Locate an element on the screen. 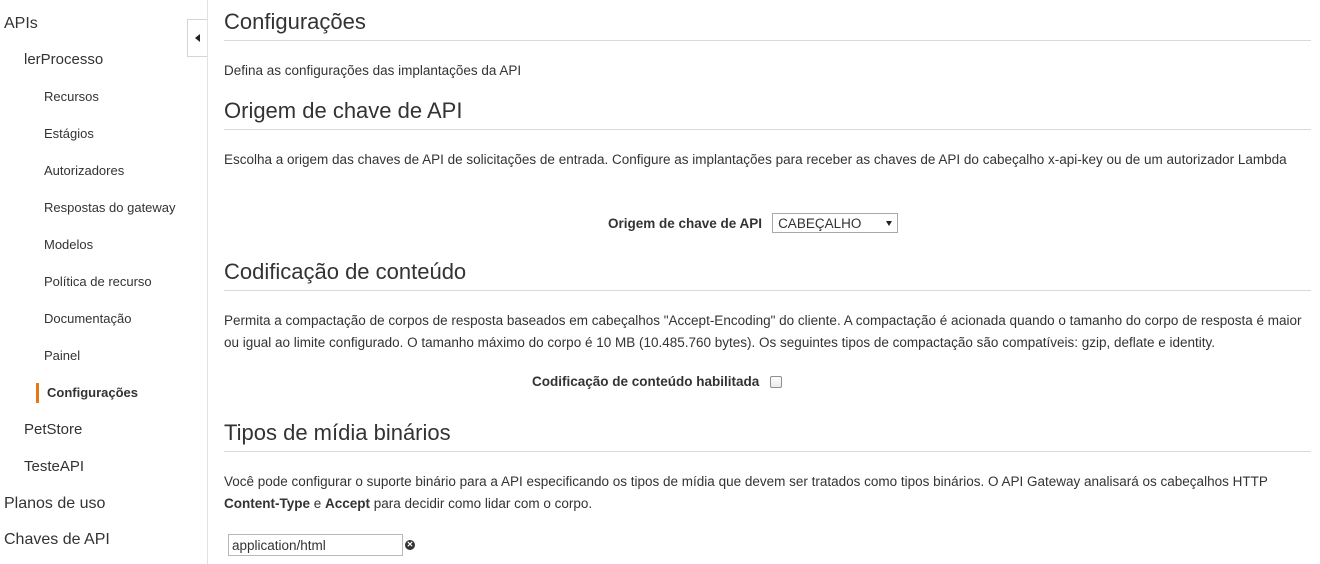 The image size is (1320, 564). sidebar-apis: APIs is located at coordinates (21, 24).